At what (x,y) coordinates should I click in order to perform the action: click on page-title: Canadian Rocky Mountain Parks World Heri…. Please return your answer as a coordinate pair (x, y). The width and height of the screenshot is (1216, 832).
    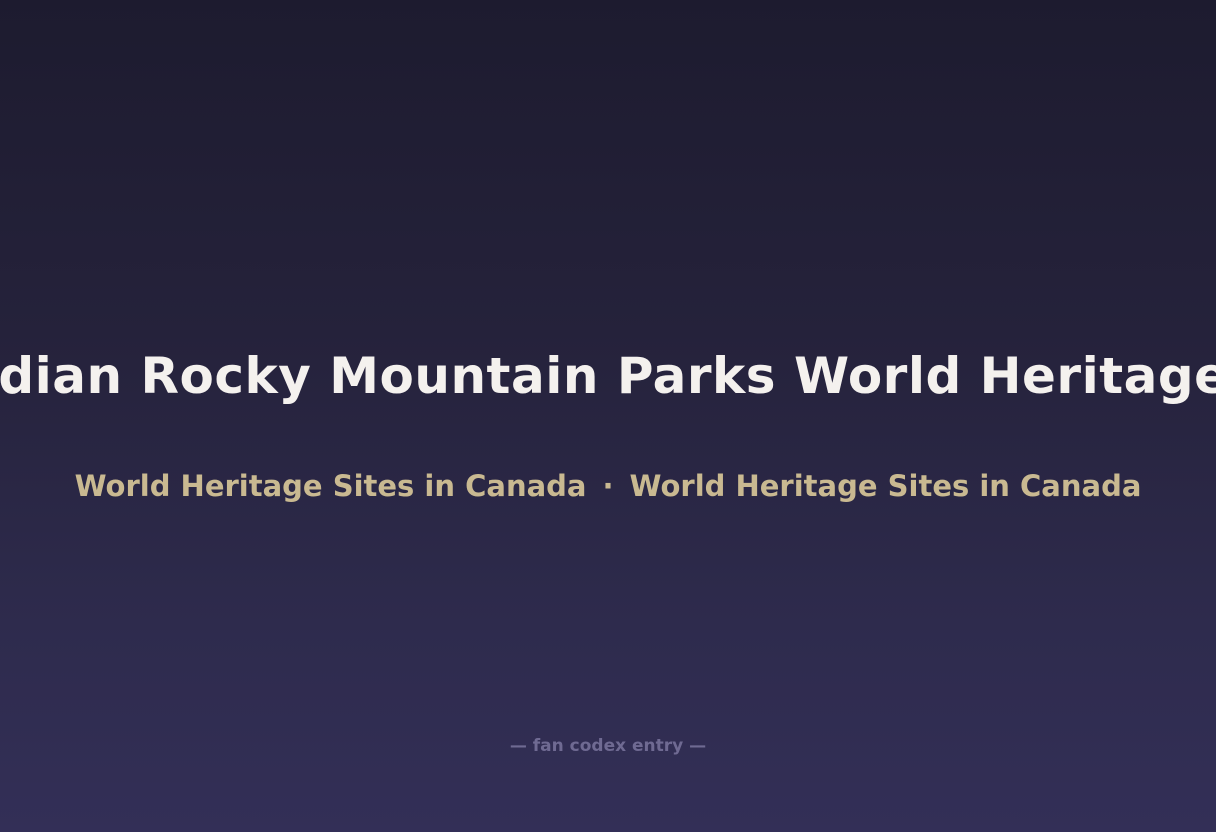
    Looking at the image, I should click on (608, 376).